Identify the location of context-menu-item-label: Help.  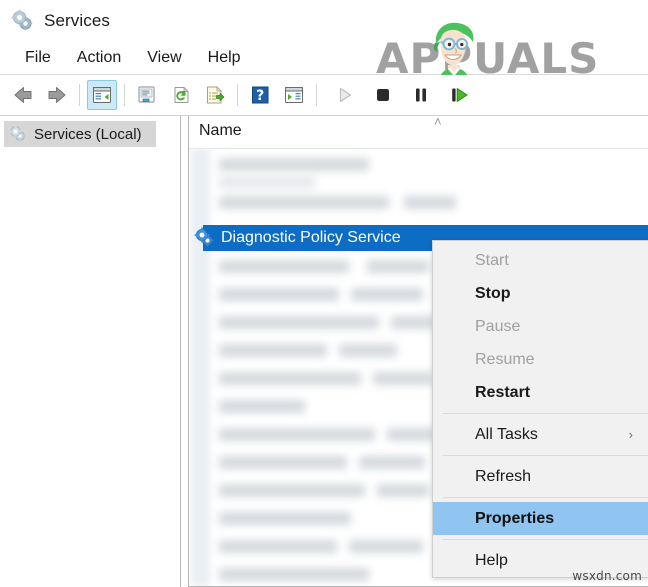
(491, 560).